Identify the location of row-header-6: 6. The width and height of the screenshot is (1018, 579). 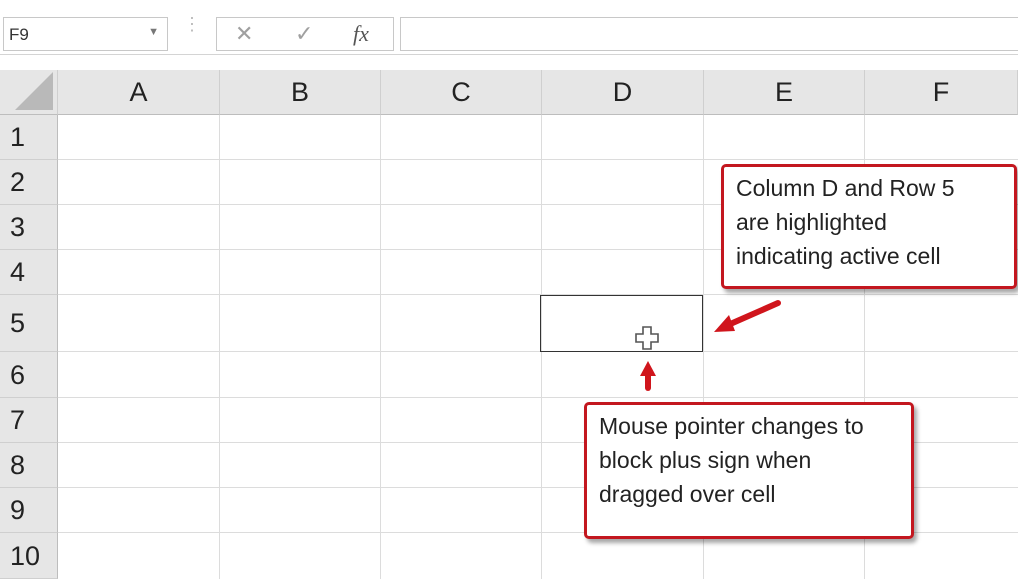
(29, 375).